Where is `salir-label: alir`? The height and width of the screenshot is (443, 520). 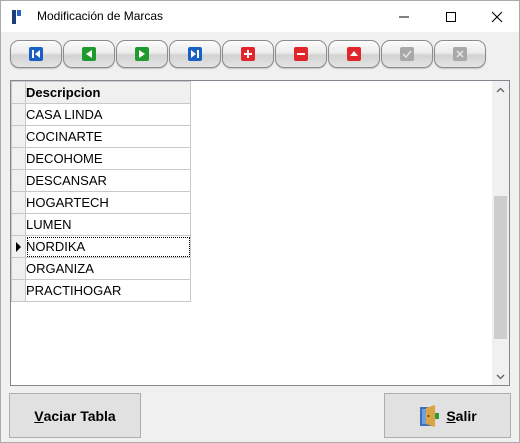 salir-label: alir is located at coordinates (466, 415).